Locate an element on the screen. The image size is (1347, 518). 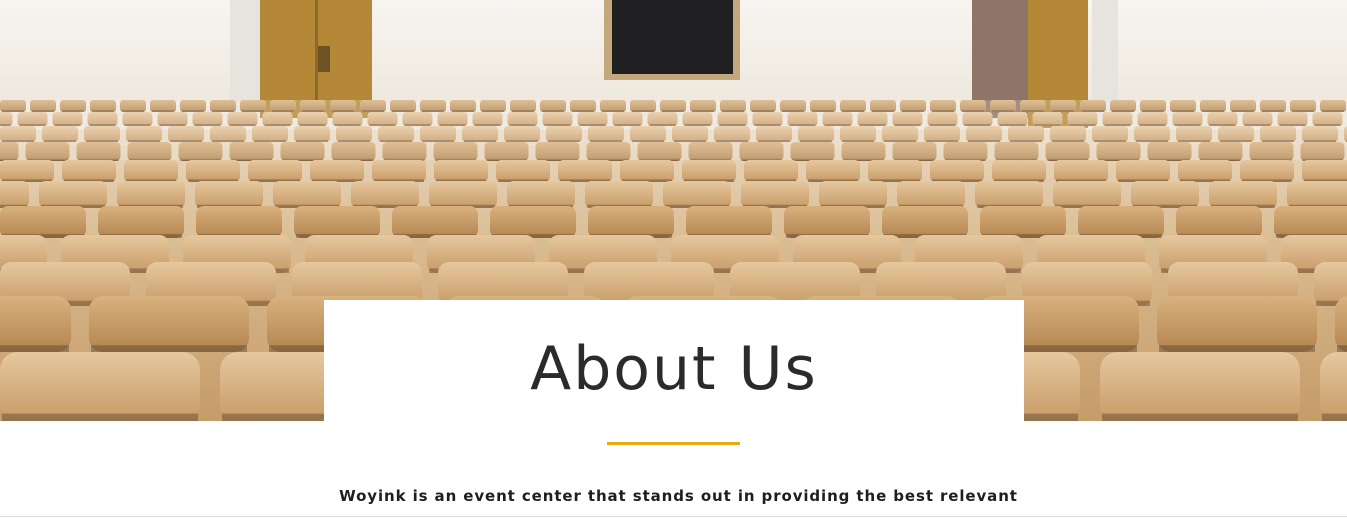
title-card: About Us is located at coordinates (674, 360).